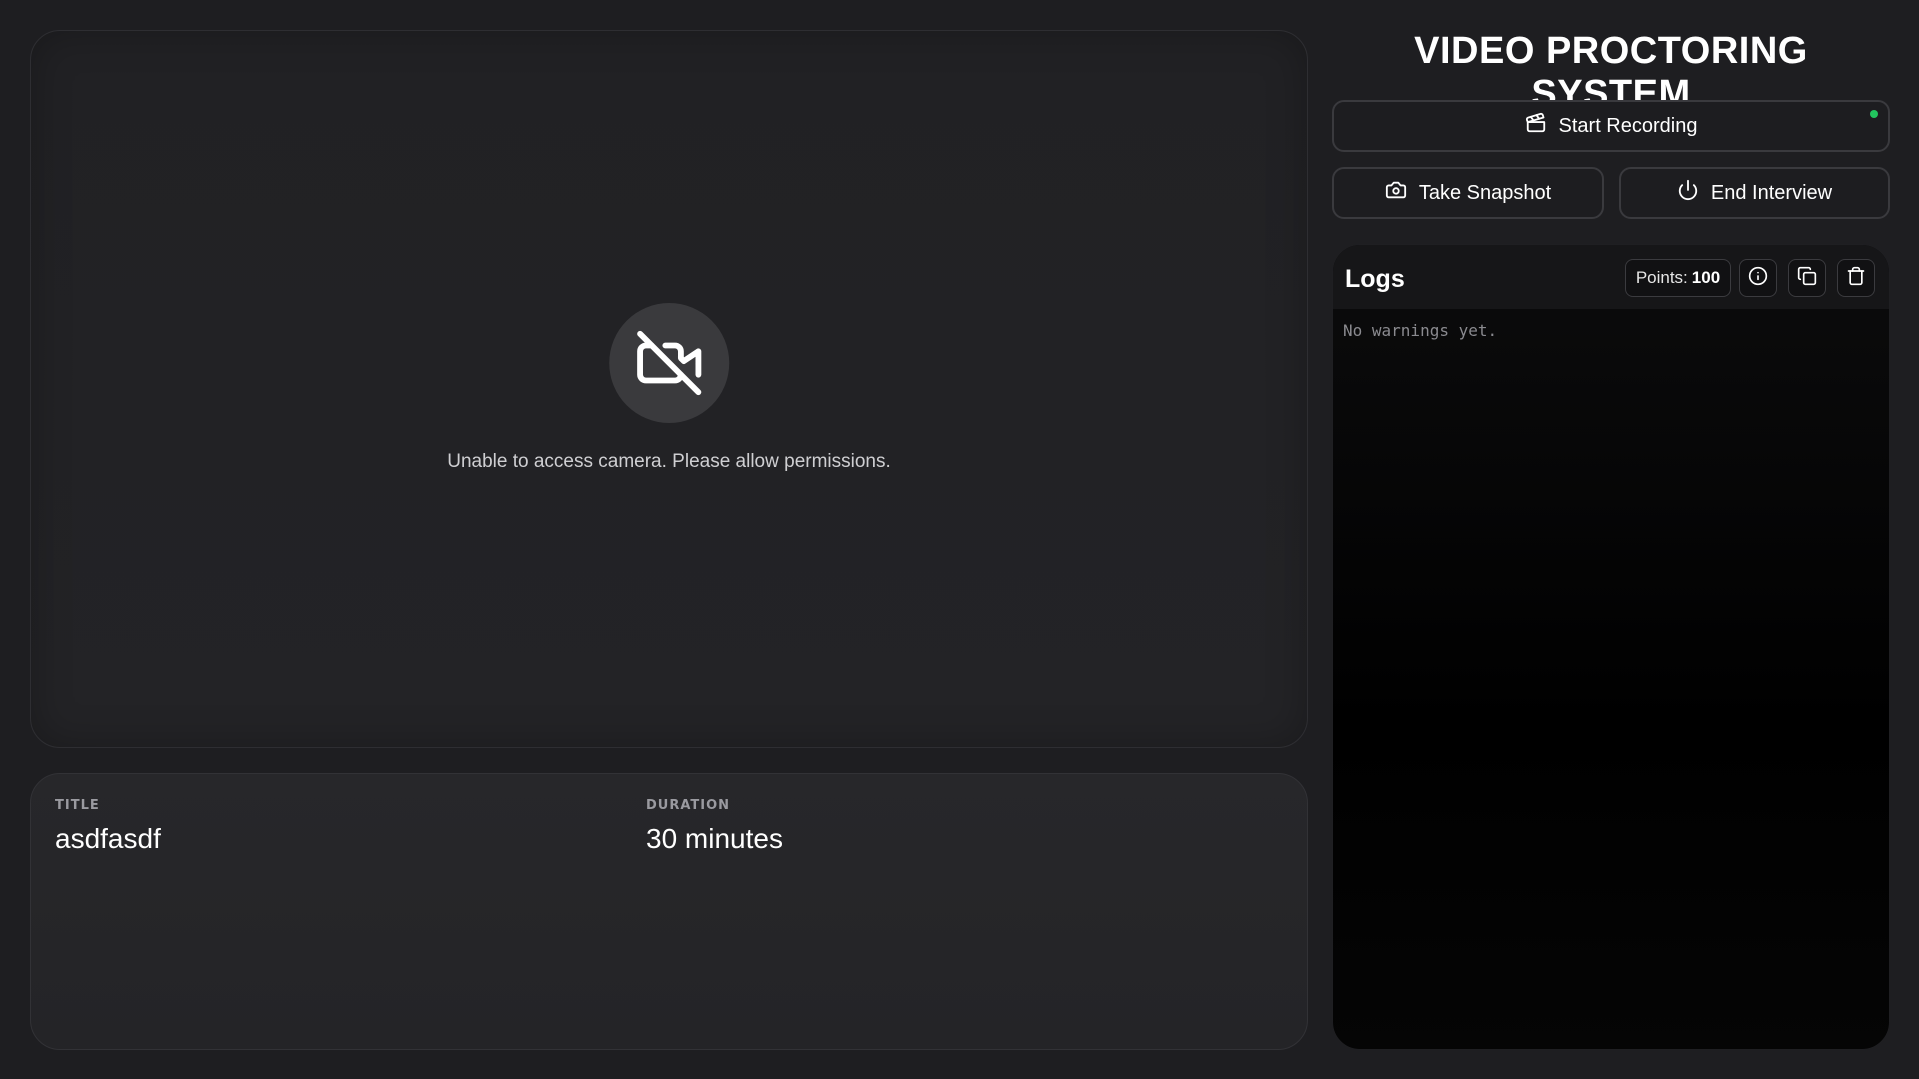 This screenshot has height=1079, width=1919. I want to click on points-badge: Points: 100, so click(1678, 278).